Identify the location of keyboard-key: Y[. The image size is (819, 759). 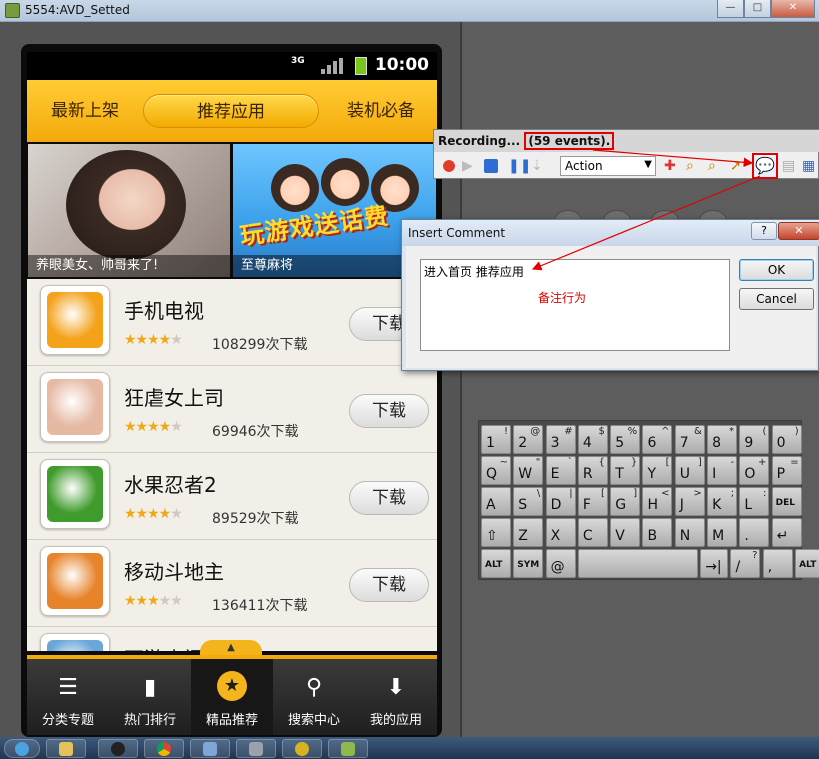
(657, 470).